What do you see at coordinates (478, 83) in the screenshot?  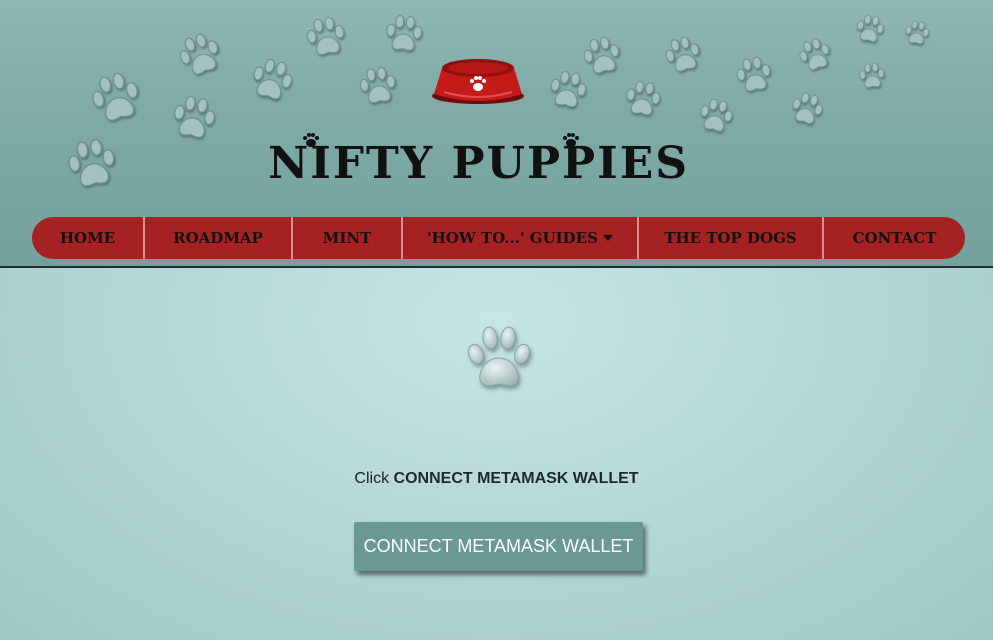 I see `dog-bowl-icon` at bounding box center [478, 83].